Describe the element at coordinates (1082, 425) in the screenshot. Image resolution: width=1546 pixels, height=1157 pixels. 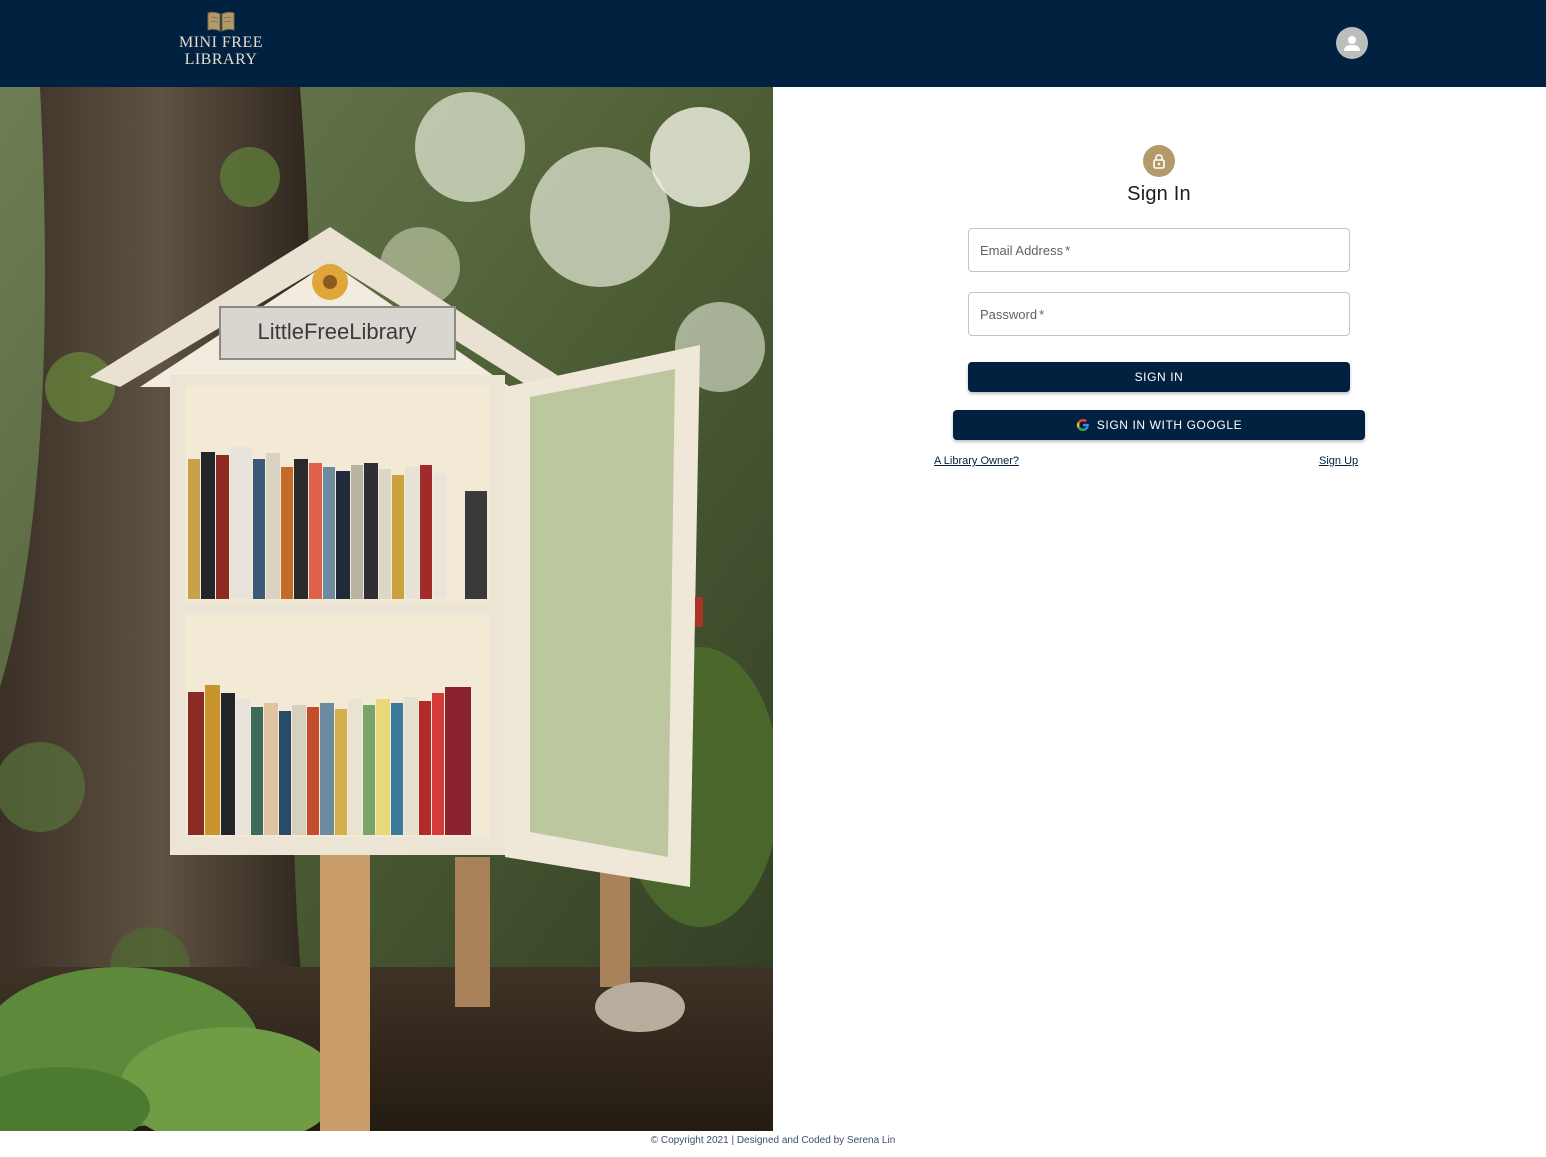
I see `google-icon` at that location.